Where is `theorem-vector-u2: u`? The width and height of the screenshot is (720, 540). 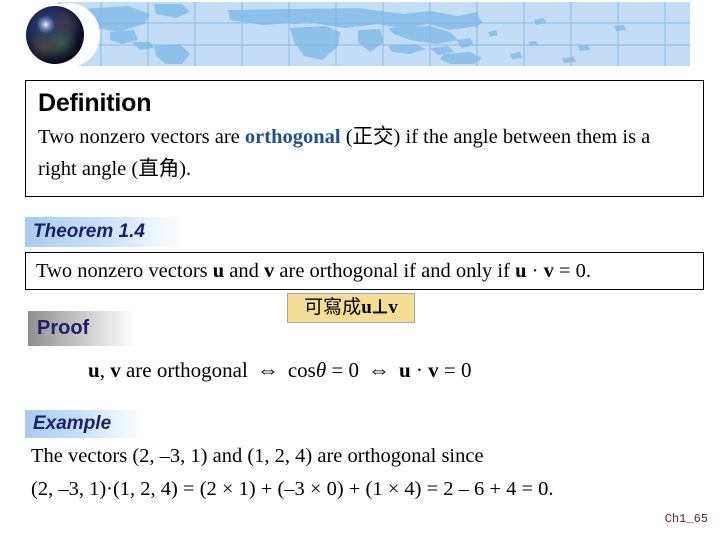 theorem-vector-u2: u is located at coordinates (521, 270).